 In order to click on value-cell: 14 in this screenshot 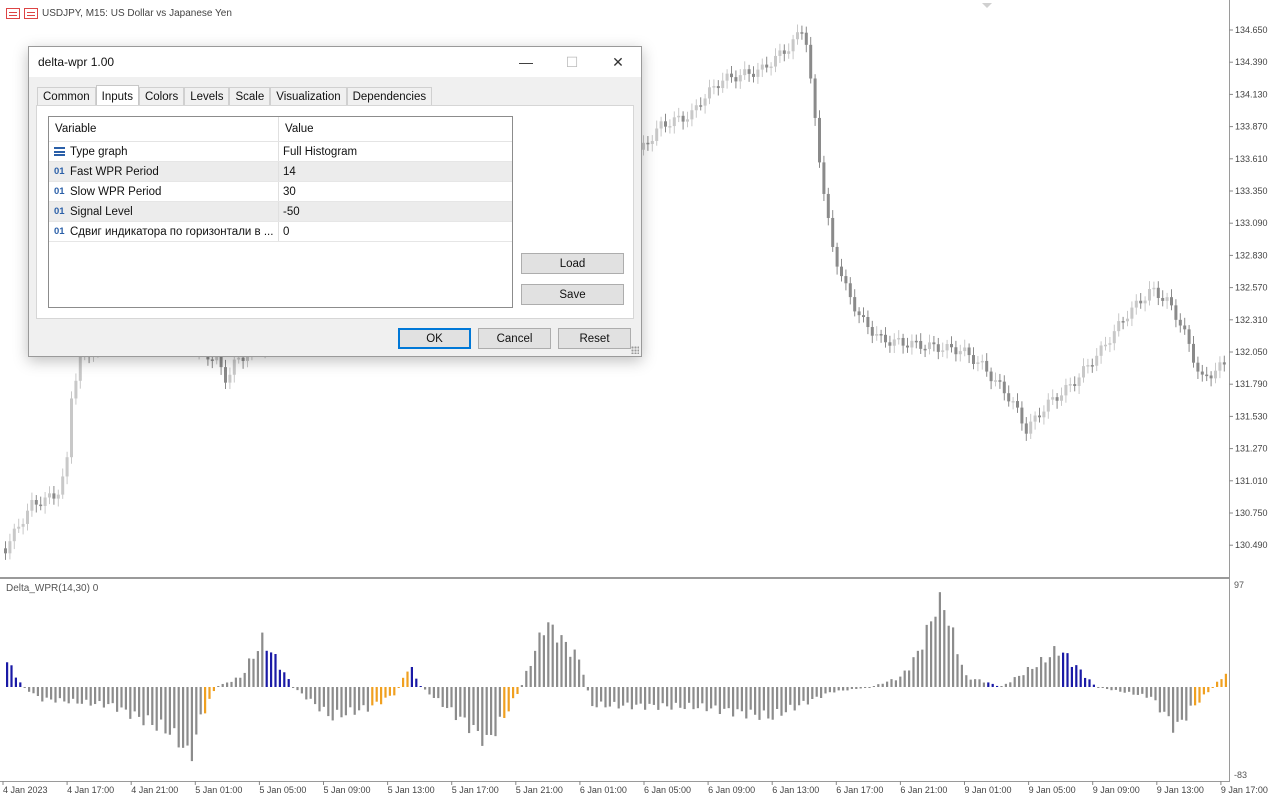, I will do `click(395, 171)`.